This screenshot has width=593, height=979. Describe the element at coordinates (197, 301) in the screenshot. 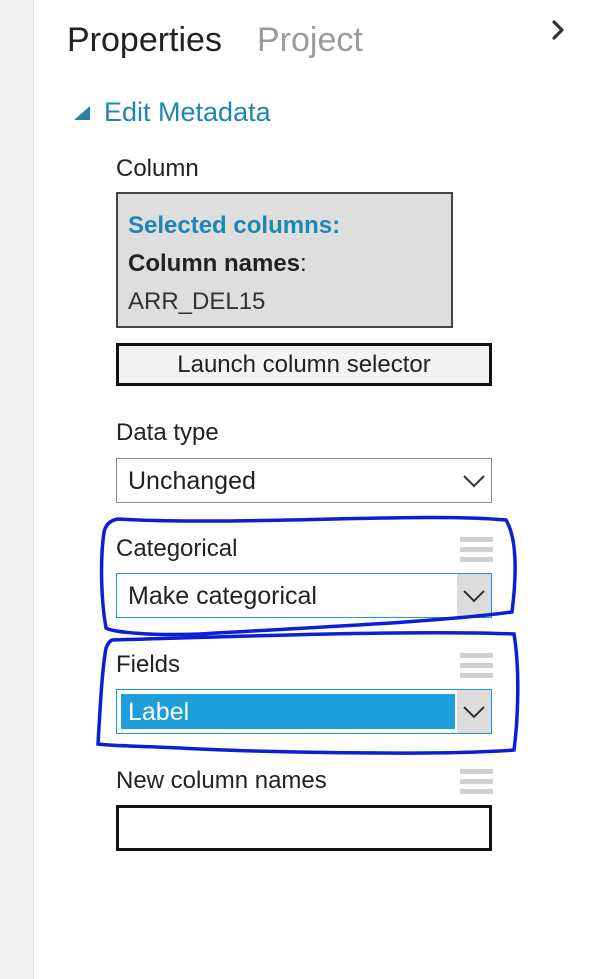

I see `column-names-value: ARR_DEL15` at that location.